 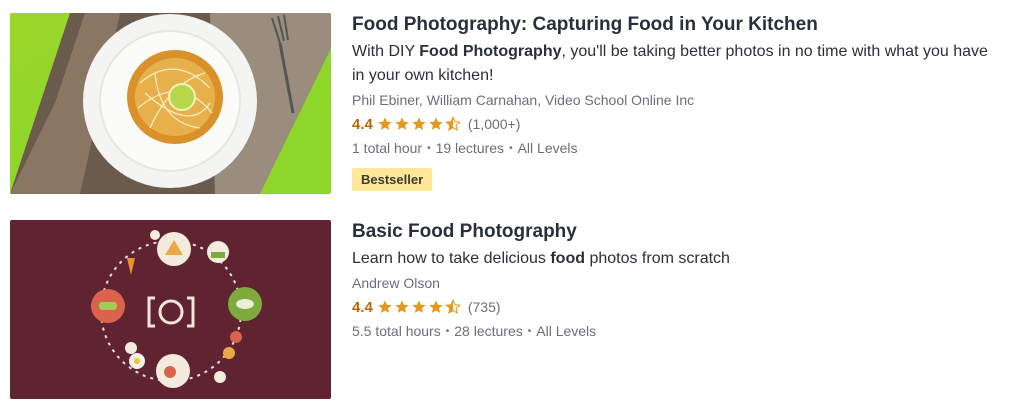 What do you see at coordinates (392, 179) in the screenshot?
I see `bestseller-badge: Bestseller` at bounding box center [392, 179].